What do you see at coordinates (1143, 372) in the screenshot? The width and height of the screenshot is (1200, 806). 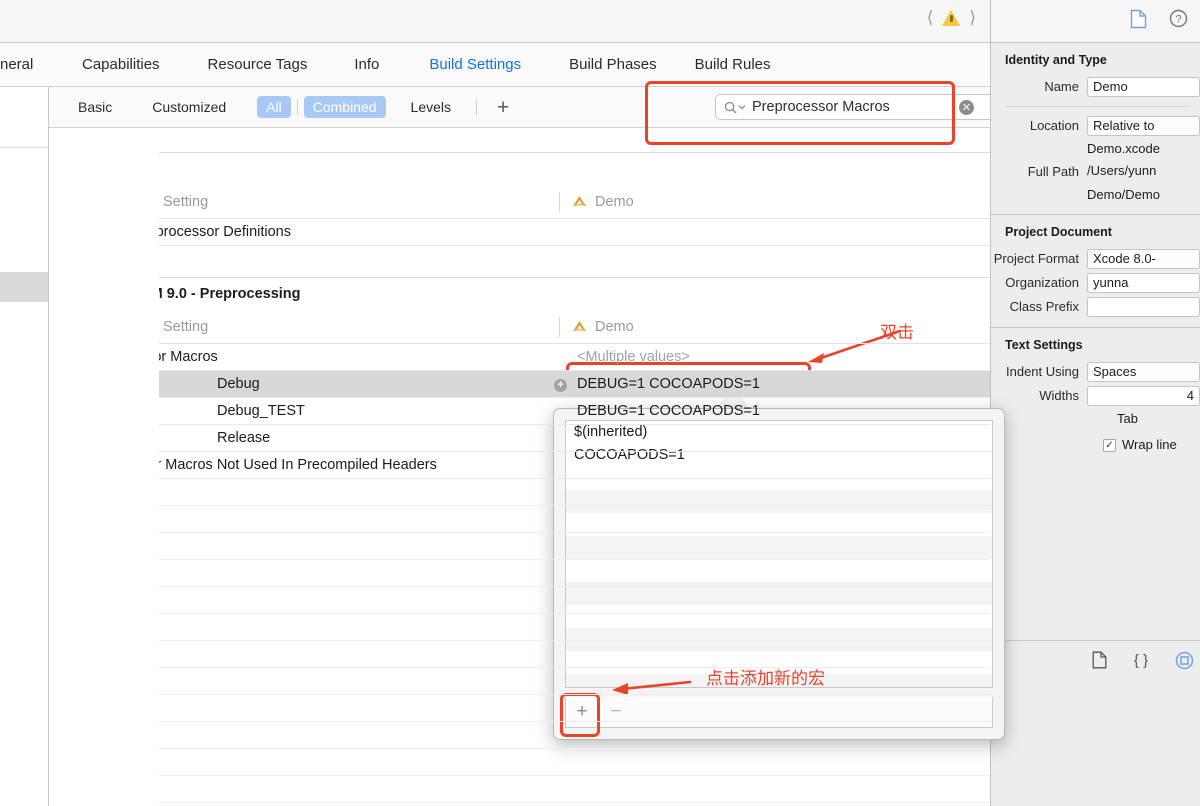 I see `indent-using-combo: Spaces` at bounding box center [1143, 372].